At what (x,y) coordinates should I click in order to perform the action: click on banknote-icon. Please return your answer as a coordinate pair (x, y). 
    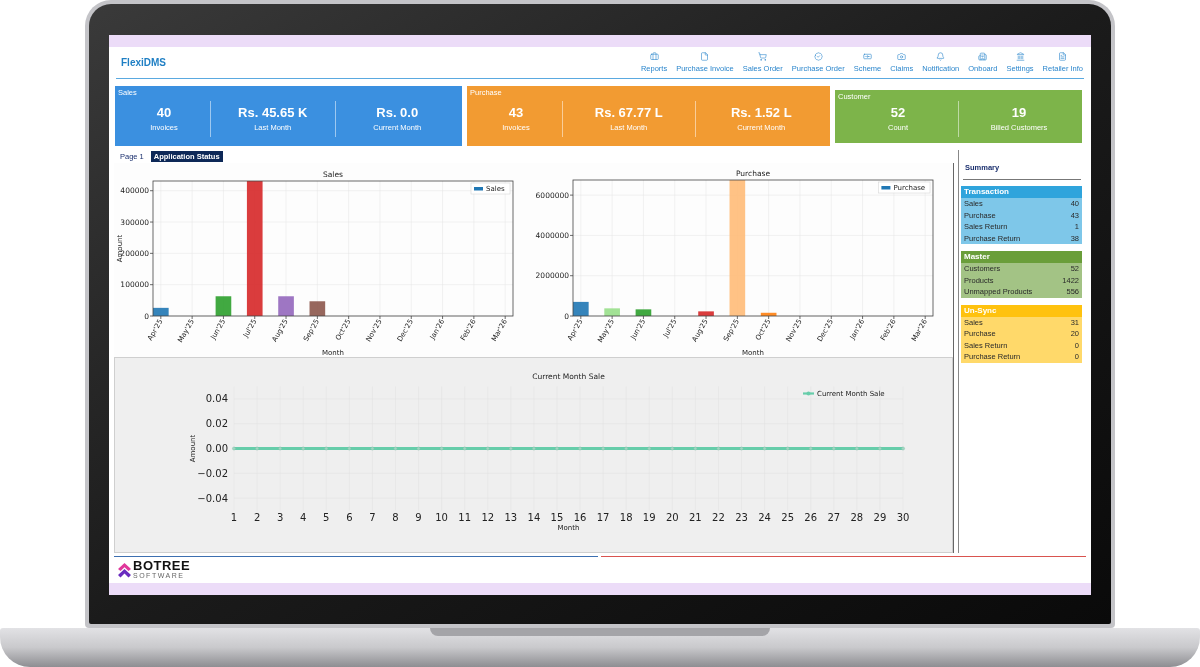
    Looking at the image, I should click on (867, 56).